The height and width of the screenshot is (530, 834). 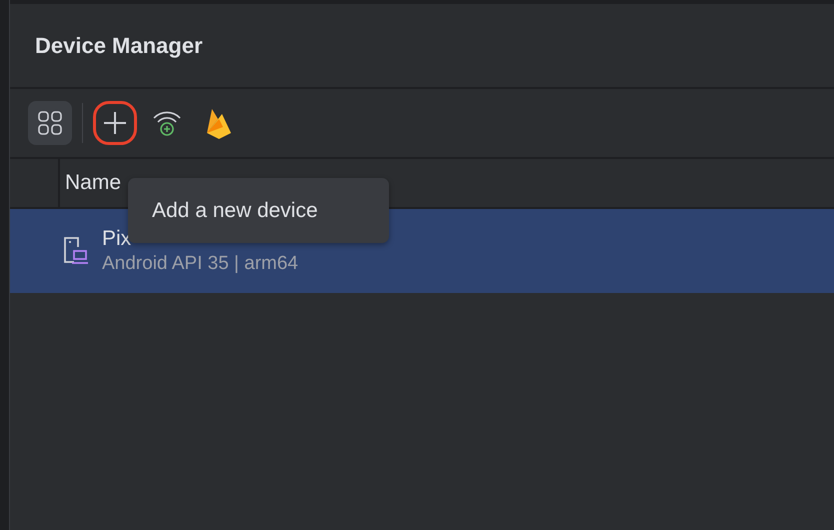 What do you see at coordinates (93, 183) in the screenshot?
I see `column-header: Name` at bounding box center [93, 183].